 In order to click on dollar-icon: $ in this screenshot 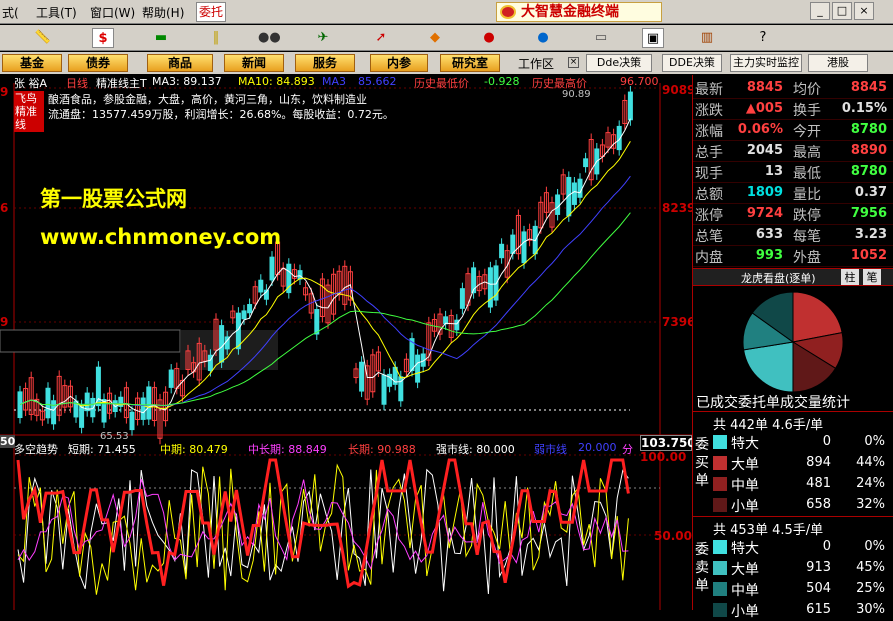, I will do `click(103, 38)`.